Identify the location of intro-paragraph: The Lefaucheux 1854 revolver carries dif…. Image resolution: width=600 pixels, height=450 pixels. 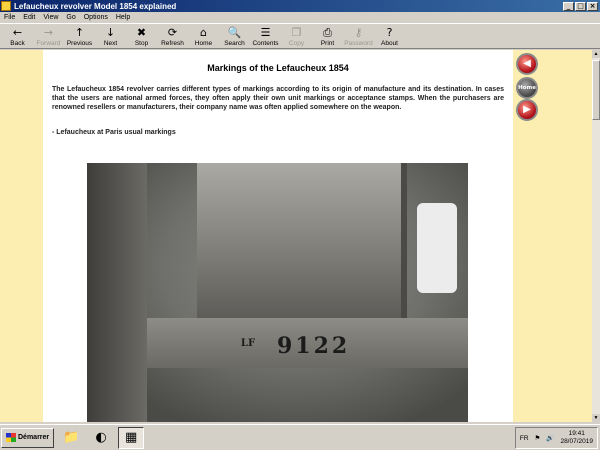
(278, 98).